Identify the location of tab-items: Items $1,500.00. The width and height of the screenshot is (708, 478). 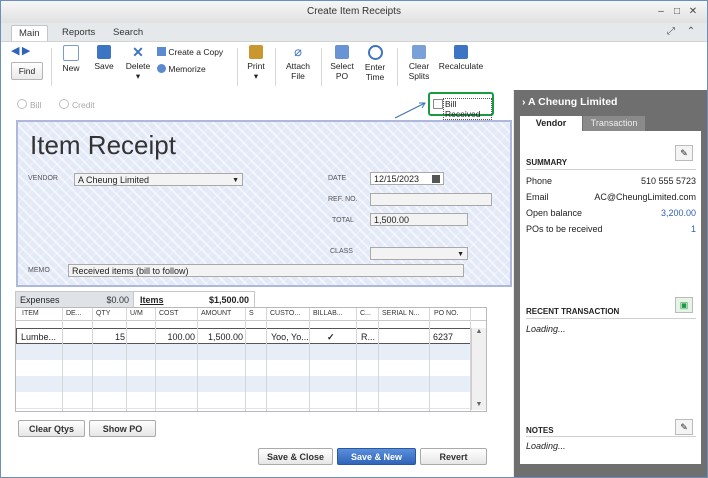
(194, 299).